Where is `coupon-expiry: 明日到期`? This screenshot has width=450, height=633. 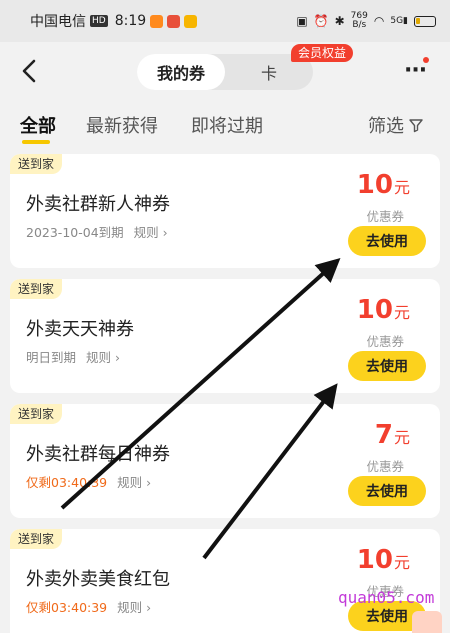
coupon-expiry: 明日到期 is located at coordinates (51, 357).